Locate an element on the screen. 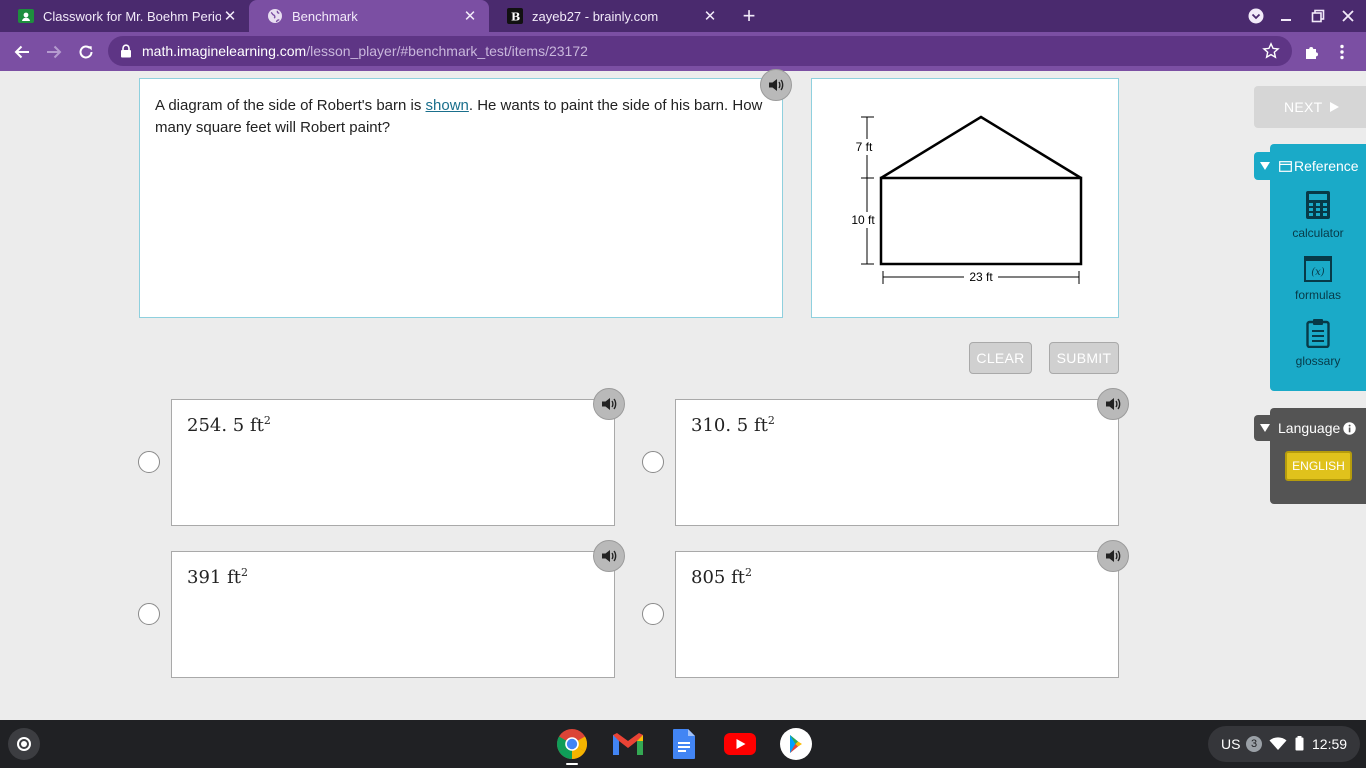 The height and width of the screenshot is (768, 1366). svg-text: B is located at coordinates (515, 17).